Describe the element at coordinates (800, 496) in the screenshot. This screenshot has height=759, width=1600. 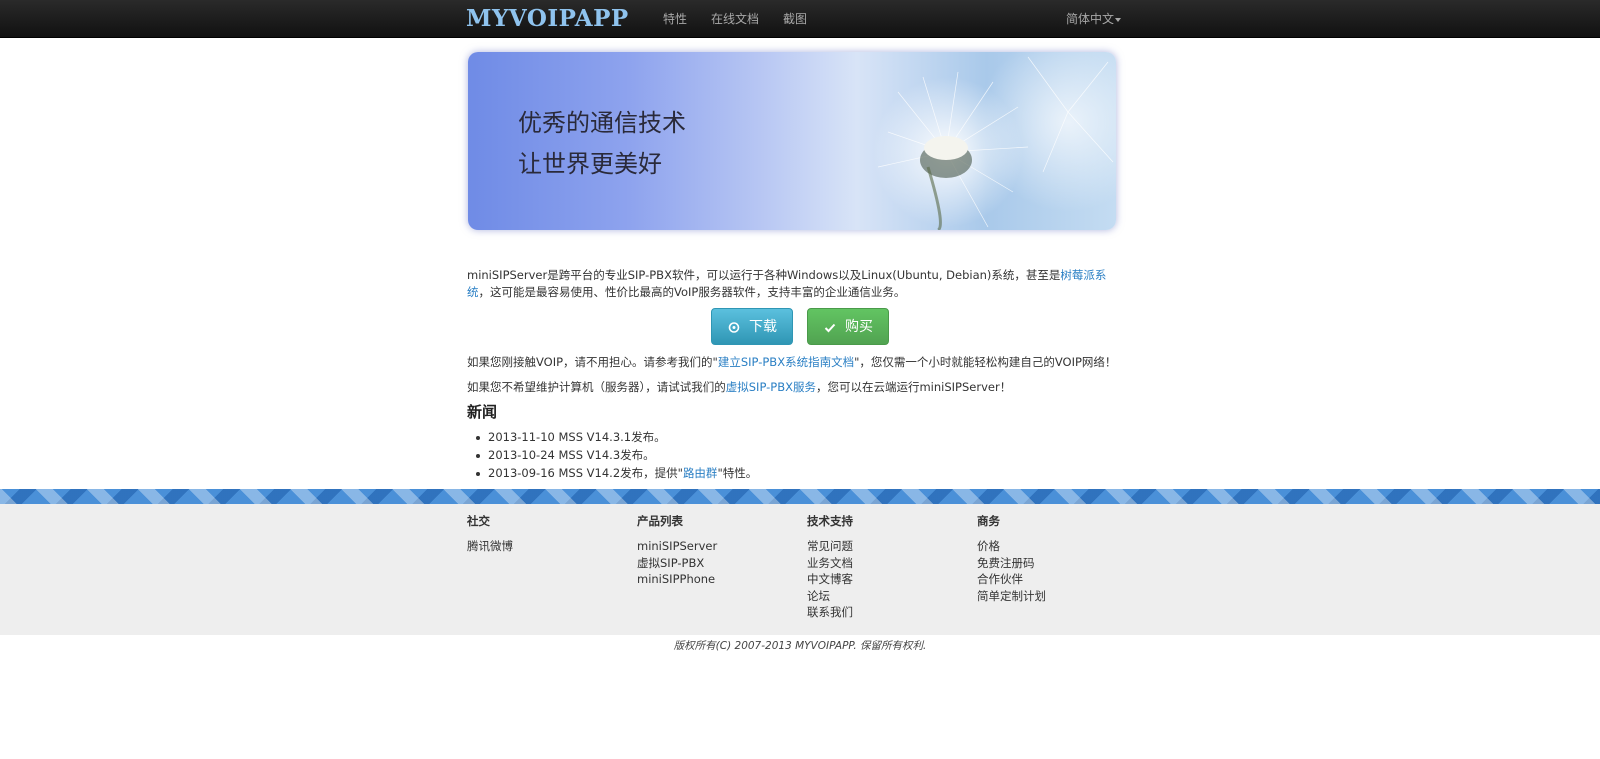
I see `decorative-stripe` at that location.